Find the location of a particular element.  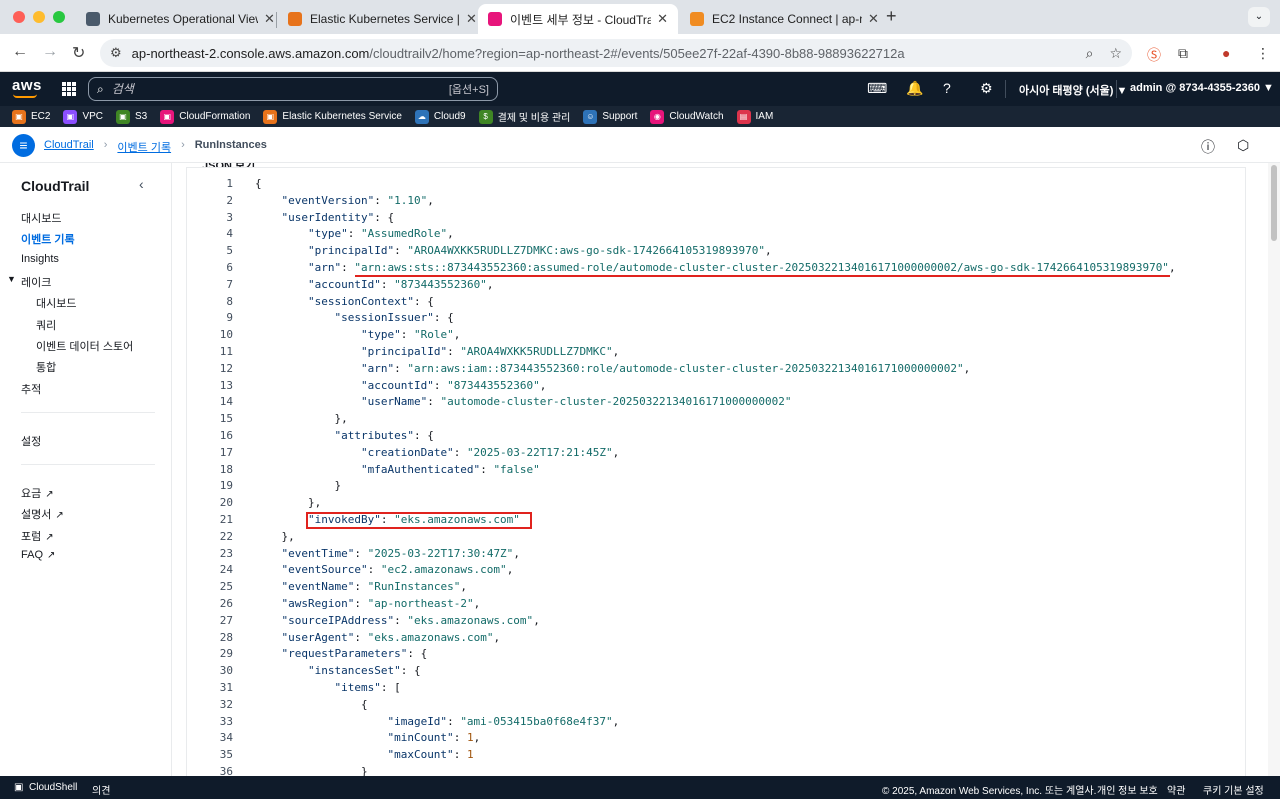

sidebar-title: CloudTrail is located at coordinates (55, 186).